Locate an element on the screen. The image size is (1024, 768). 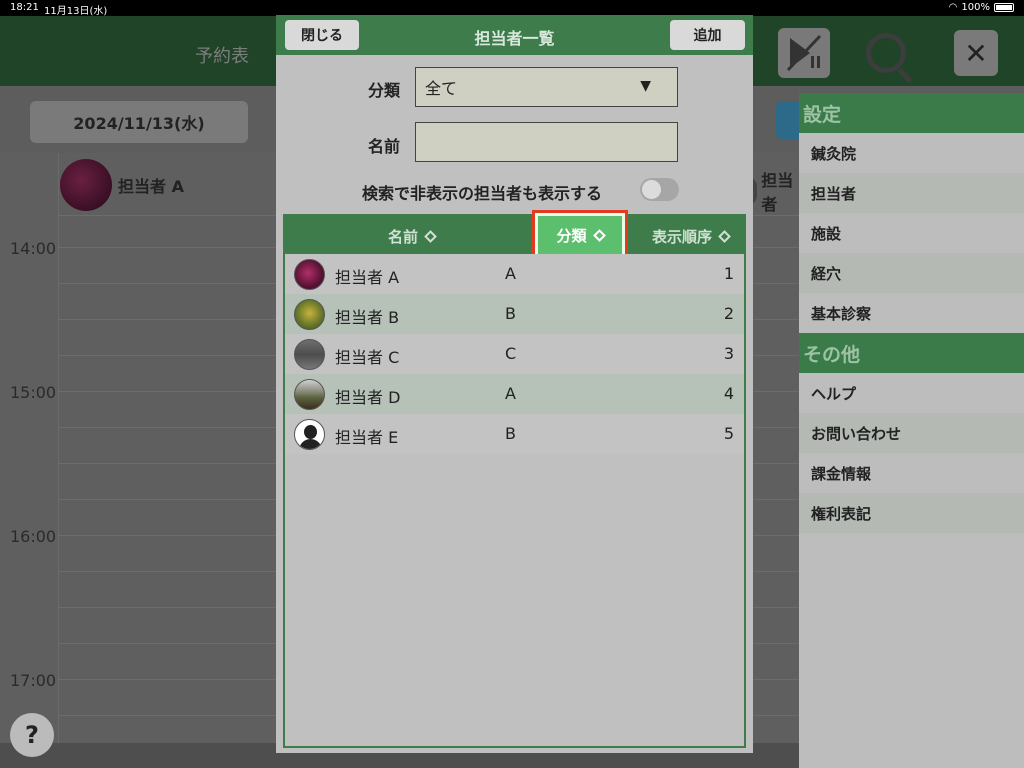
time-label: 17:00 is located at coordinates (33, 680).